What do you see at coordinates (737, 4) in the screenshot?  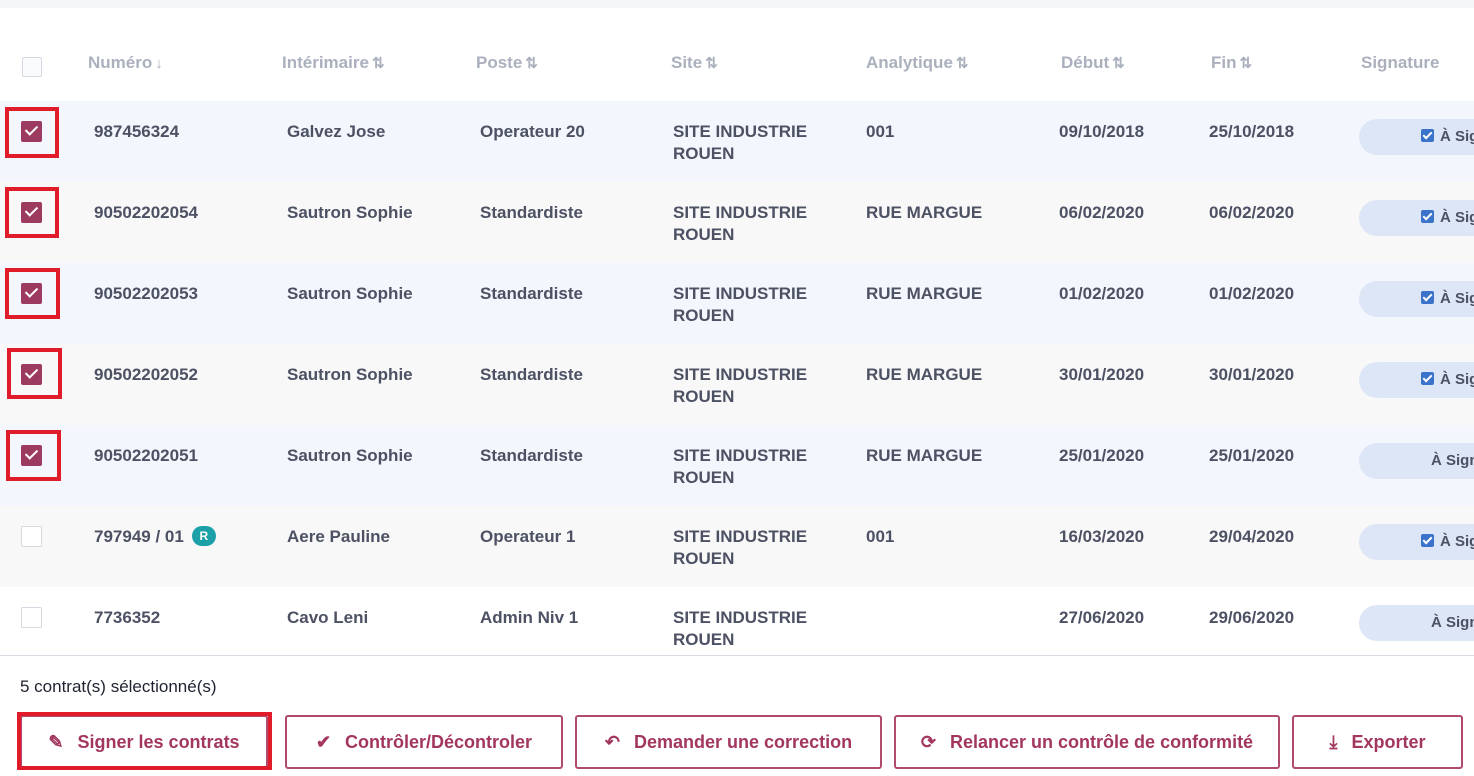 I see `top-strip` at bounding box center [737, 4].